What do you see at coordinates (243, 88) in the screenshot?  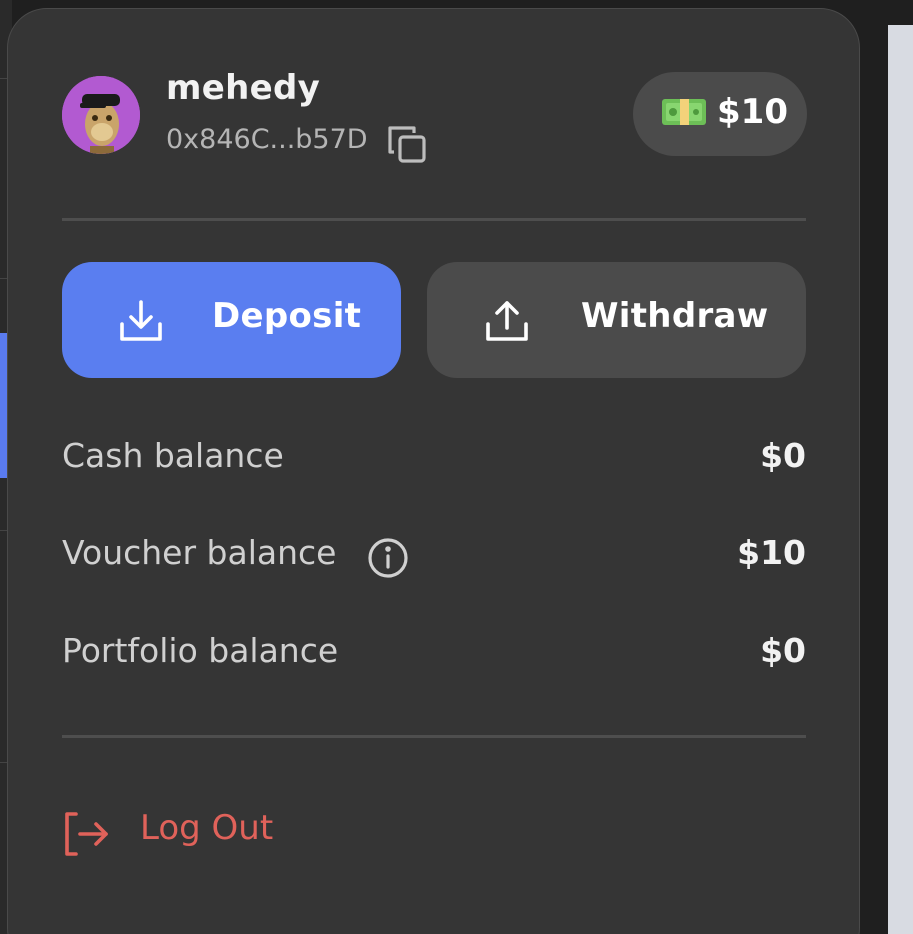 I see `username: mehedy` at bounding box center [243, 88].